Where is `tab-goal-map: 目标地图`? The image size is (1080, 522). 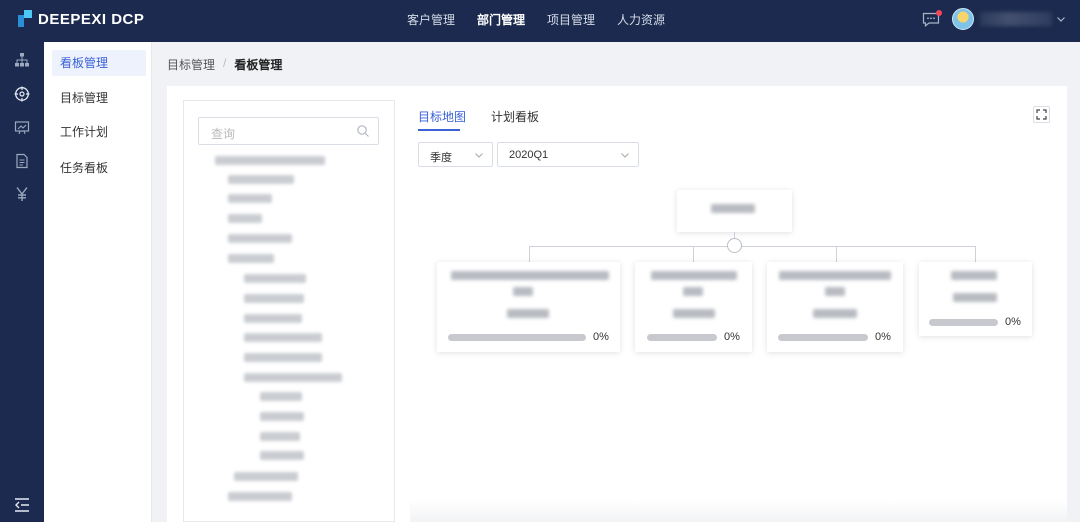 tab-goal-map: 目标地图 is located at coordinates (442, 116).